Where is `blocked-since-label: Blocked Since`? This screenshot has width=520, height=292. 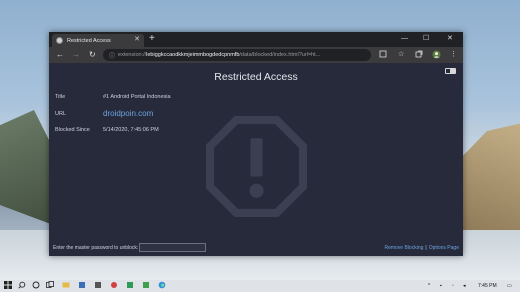
blocked-since-label: Blocked Since is located at coordinates (72, 130).